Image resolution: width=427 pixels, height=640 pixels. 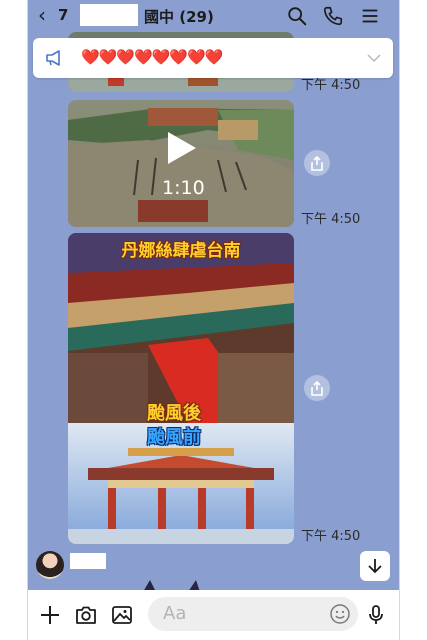 What do you see at coordinates (42, 15) in the screenshot?
I see `back-button: ‹` at bounding box center [42, 15].